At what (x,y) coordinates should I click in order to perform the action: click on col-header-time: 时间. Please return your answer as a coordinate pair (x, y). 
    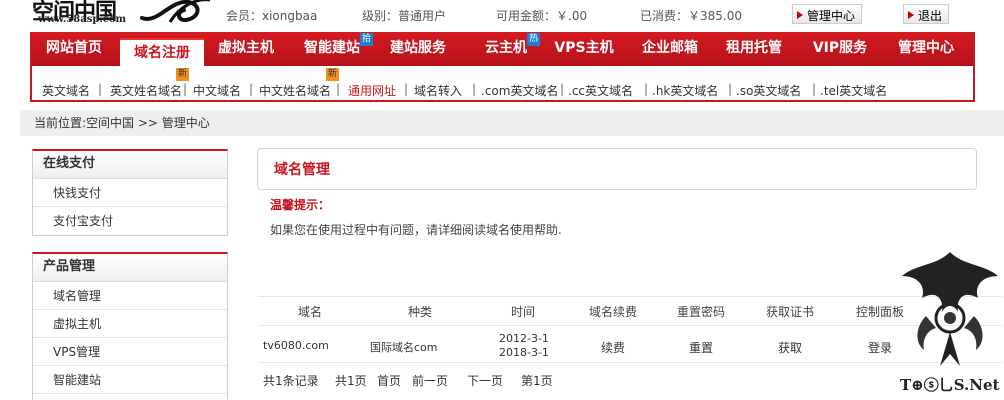
    Looking at the image, I should click on (523, 312).